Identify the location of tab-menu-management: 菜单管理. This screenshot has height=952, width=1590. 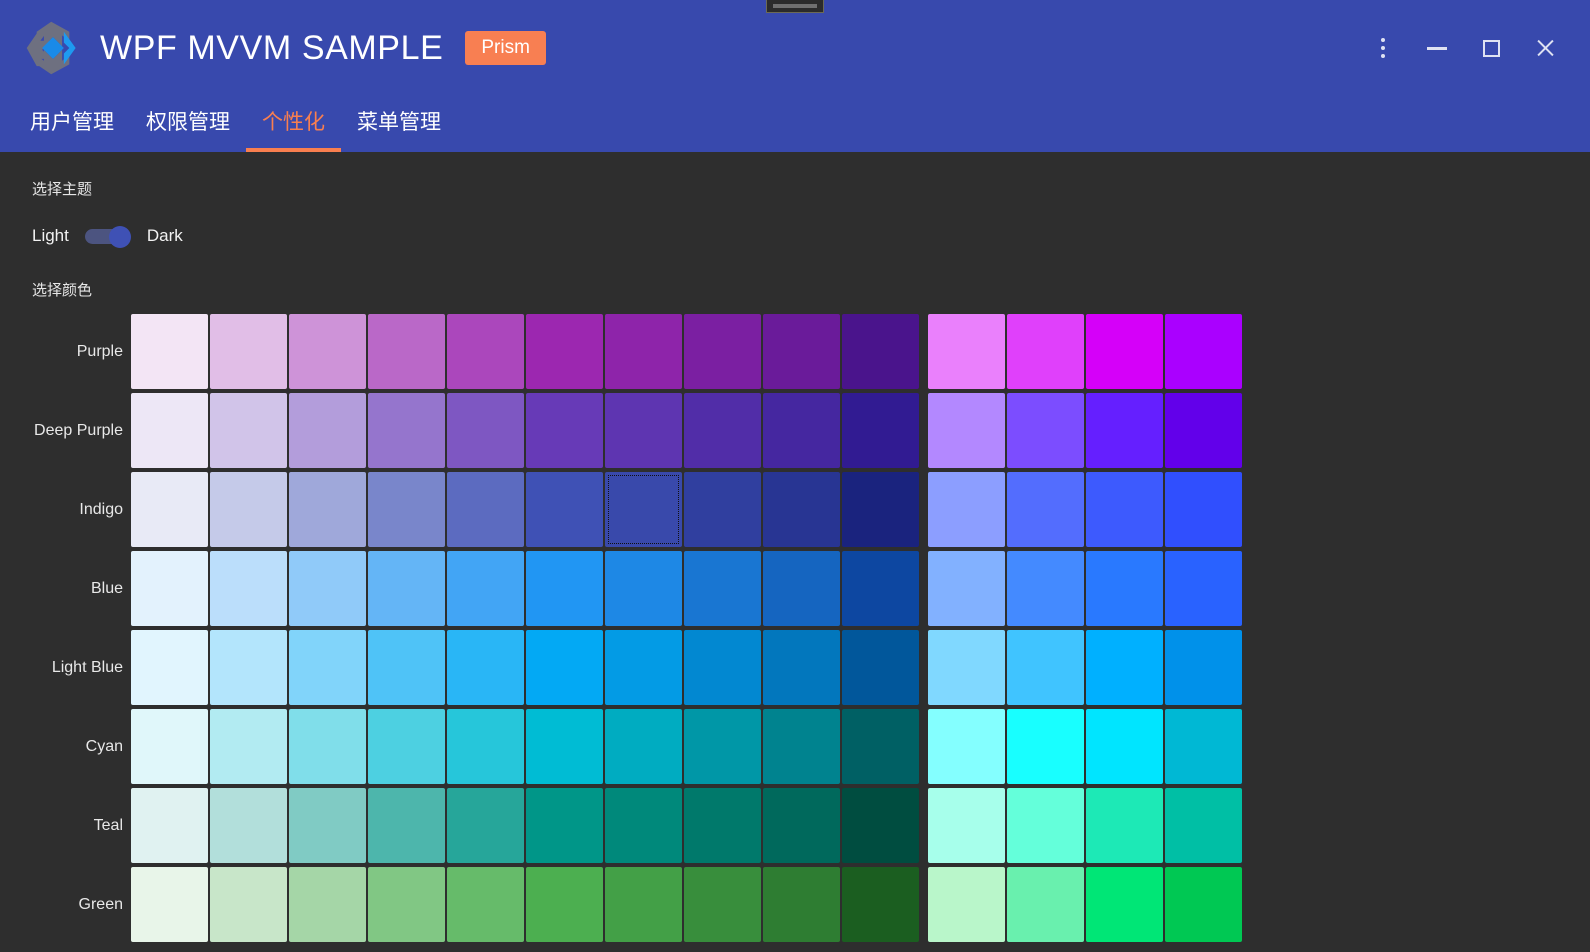
(399, 129).